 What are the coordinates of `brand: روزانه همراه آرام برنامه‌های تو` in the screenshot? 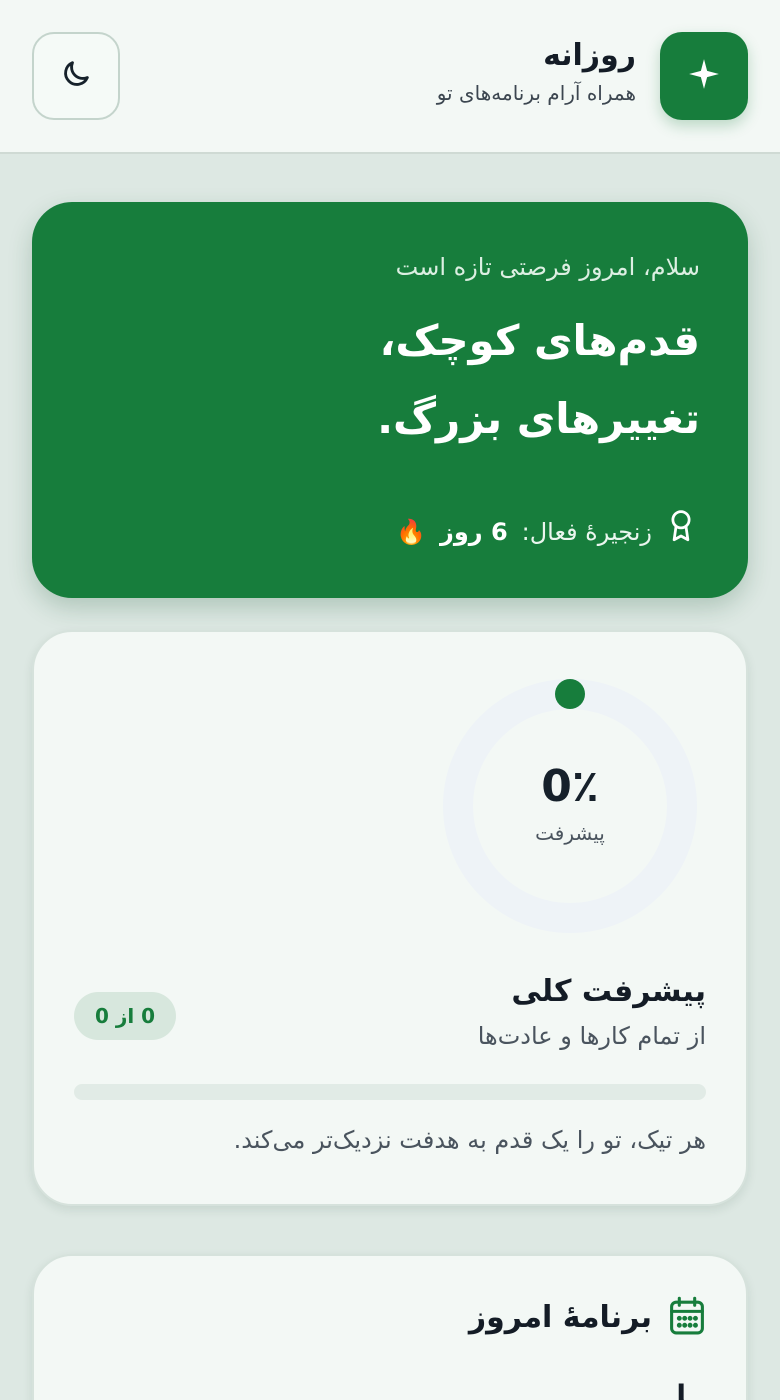 It's located at (536, 72).